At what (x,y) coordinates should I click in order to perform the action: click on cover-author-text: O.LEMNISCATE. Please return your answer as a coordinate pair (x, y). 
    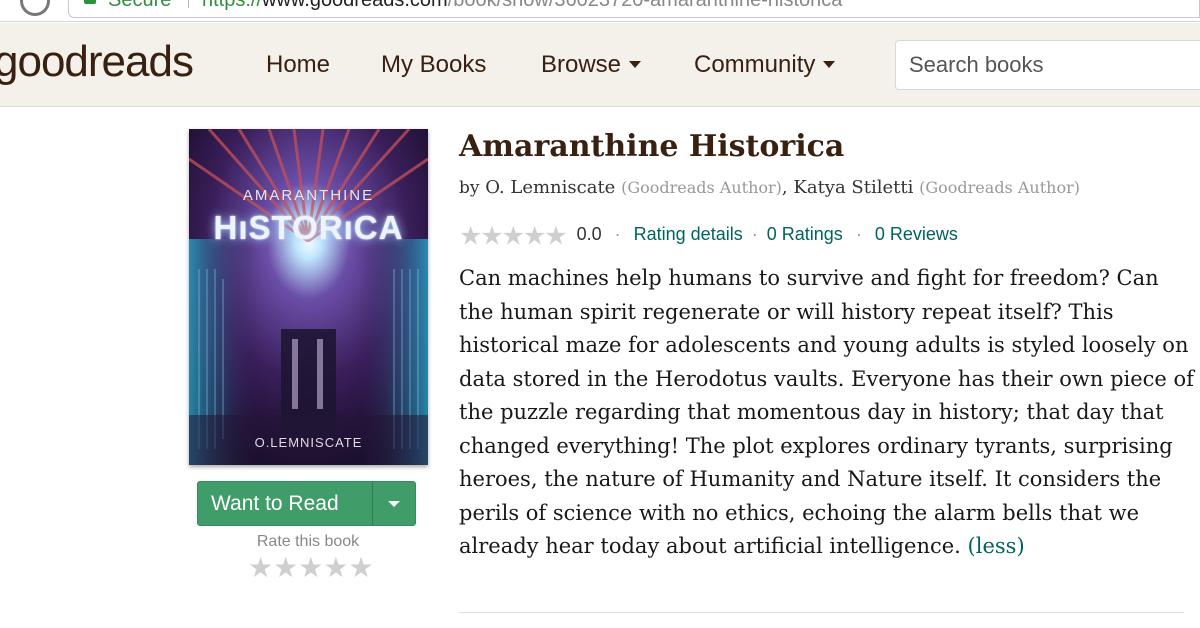
    Looking at the image, I should click on (308, 442).